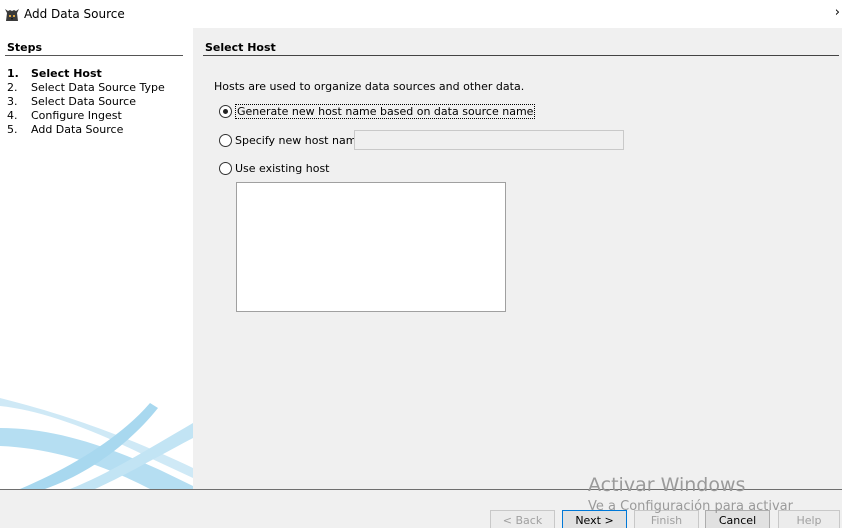  Describe the element at coordinates (96, 443) in the screenshot. I see `decorative-swoosh` at that location.